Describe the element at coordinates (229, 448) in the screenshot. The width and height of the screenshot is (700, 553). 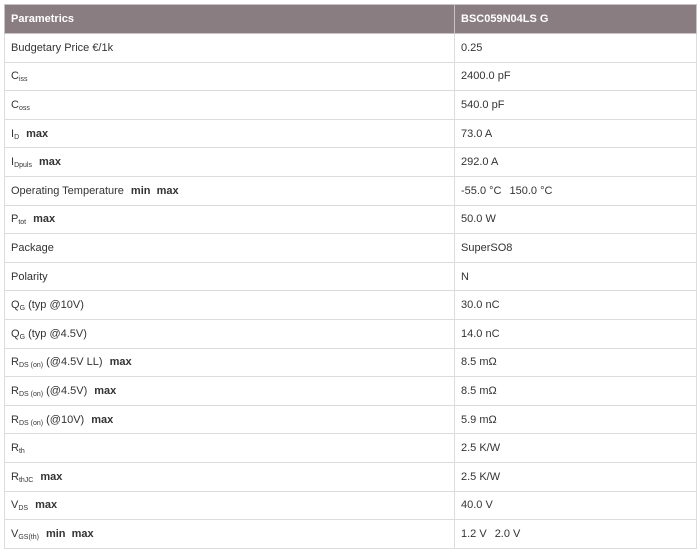
I see `parameter-cell: Rth` at that location.